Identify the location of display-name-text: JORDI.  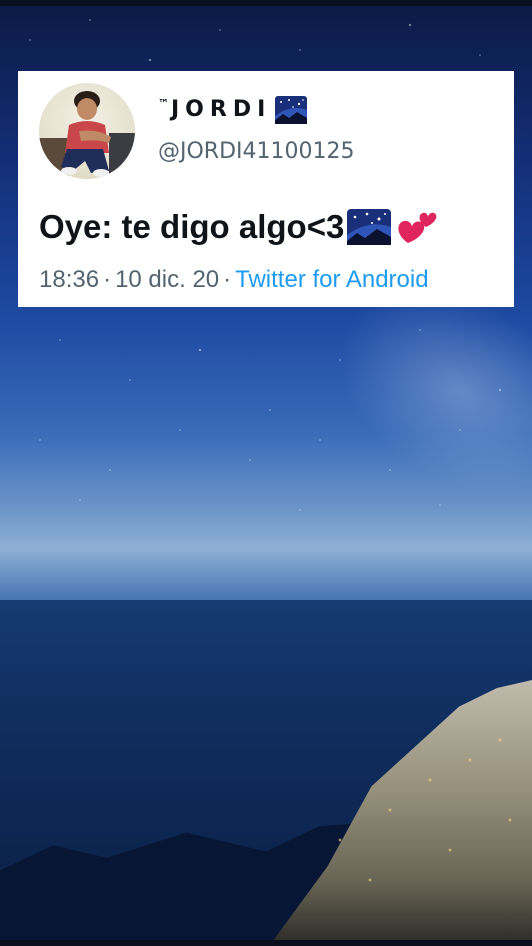
(221, 109).